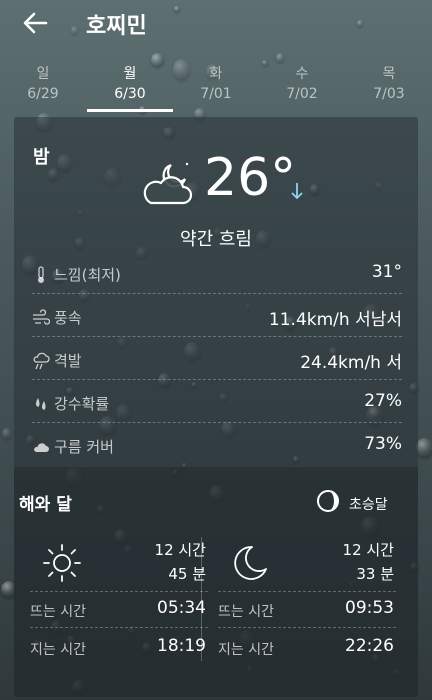 The height and width of the screenshot is (700, 432). Describe the element at coordinates (41, 274) in the screenshot. I see `thermometer-icon` at that location.